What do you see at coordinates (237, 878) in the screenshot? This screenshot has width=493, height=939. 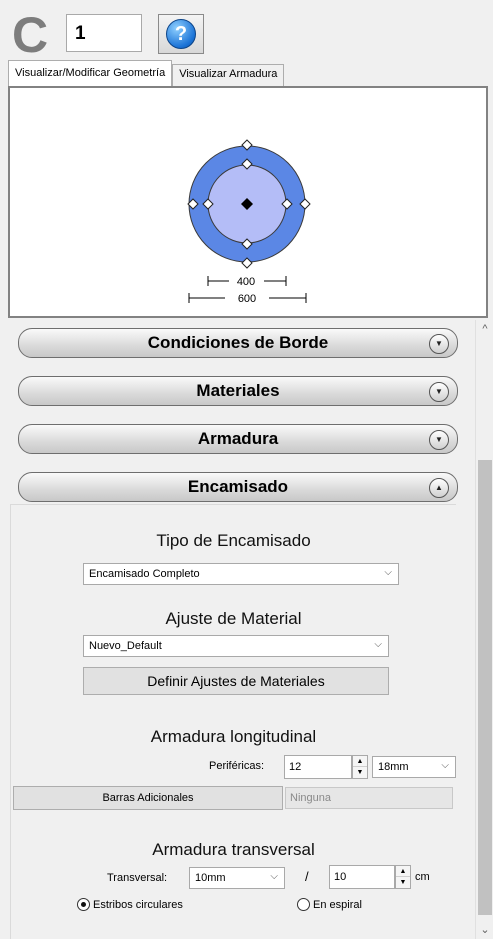 I see `transversal-diameter-select: 10mm ⌵` at bounding box center [237, 878].